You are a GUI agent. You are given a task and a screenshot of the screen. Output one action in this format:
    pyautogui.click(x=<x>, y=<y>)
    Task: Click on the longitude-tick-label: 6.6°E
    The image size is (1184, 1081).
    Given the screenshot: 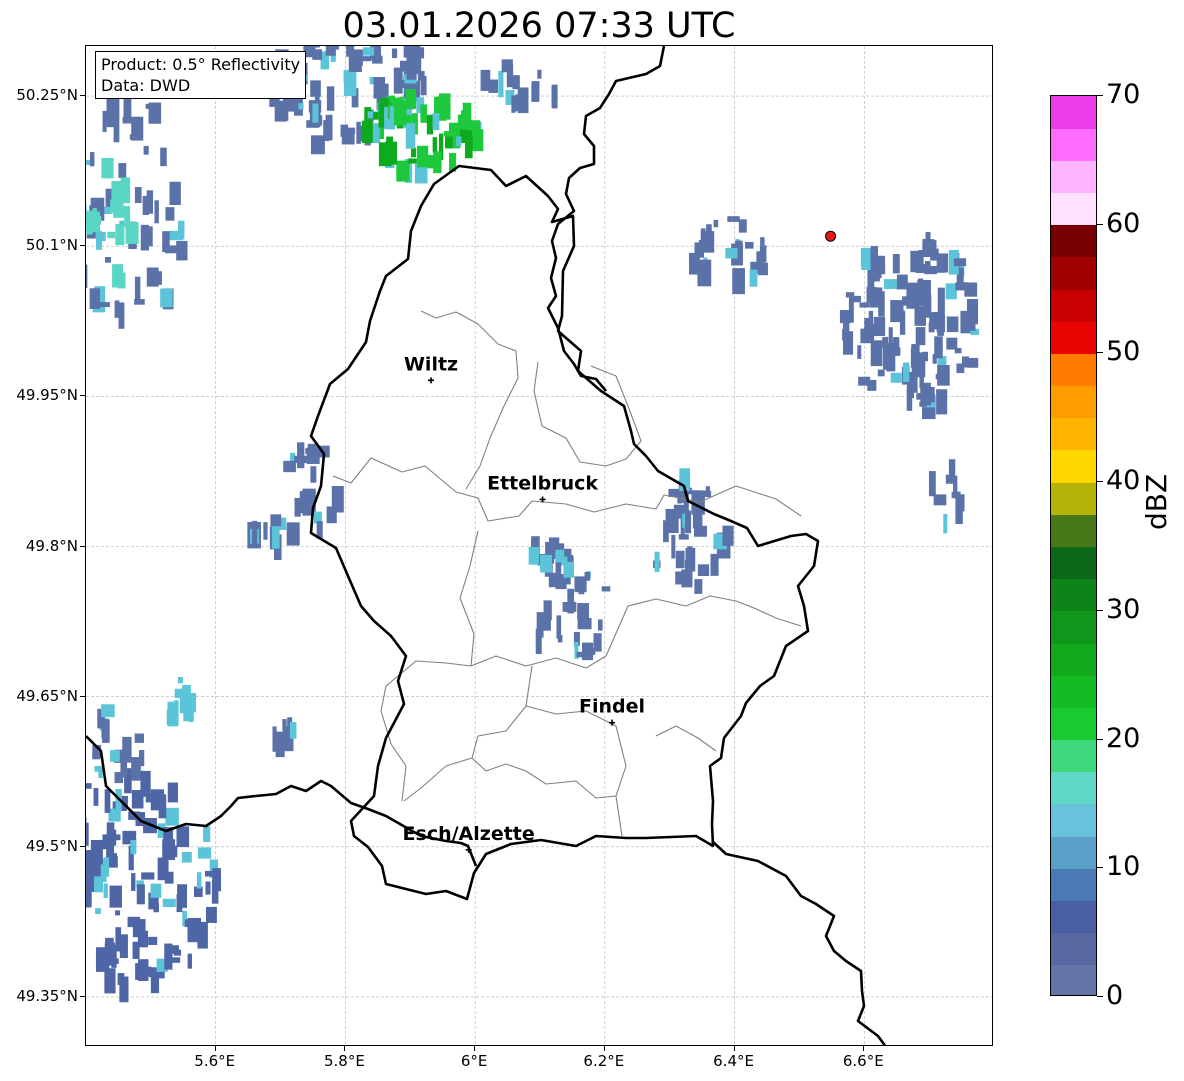 What is the action you would take?
    pyautogui.click(x=863, y=1061)
    